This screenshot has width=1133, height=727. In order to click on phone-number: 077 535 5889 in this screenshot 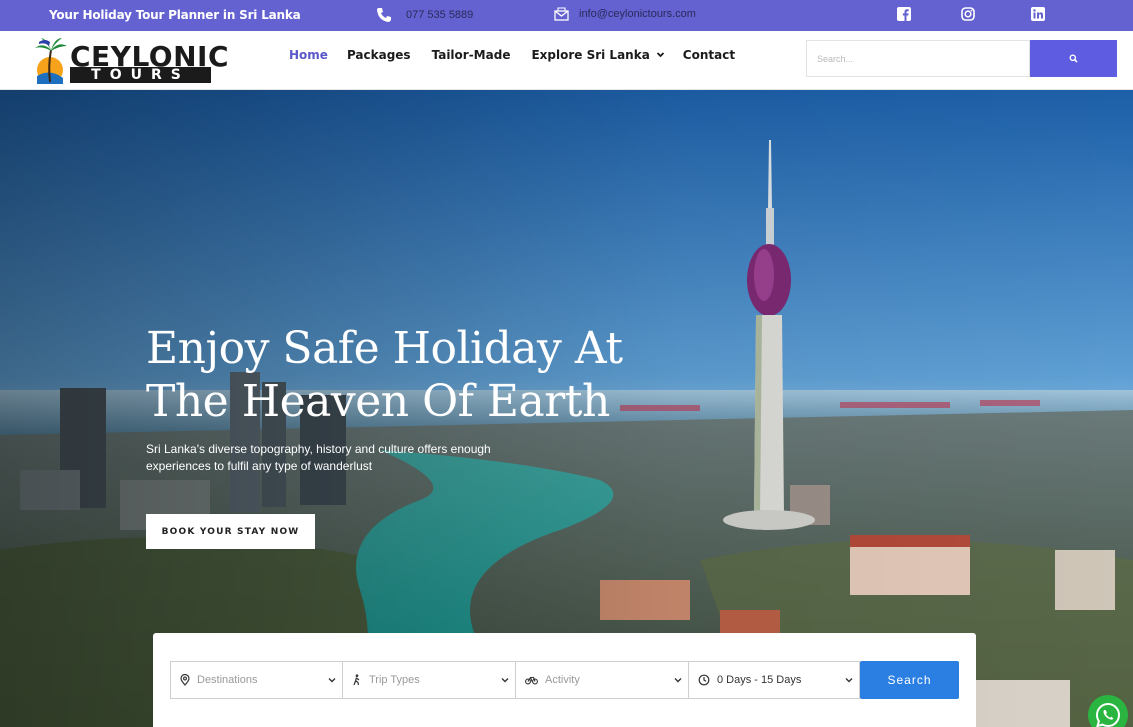, I will do `click(439, 15)`.